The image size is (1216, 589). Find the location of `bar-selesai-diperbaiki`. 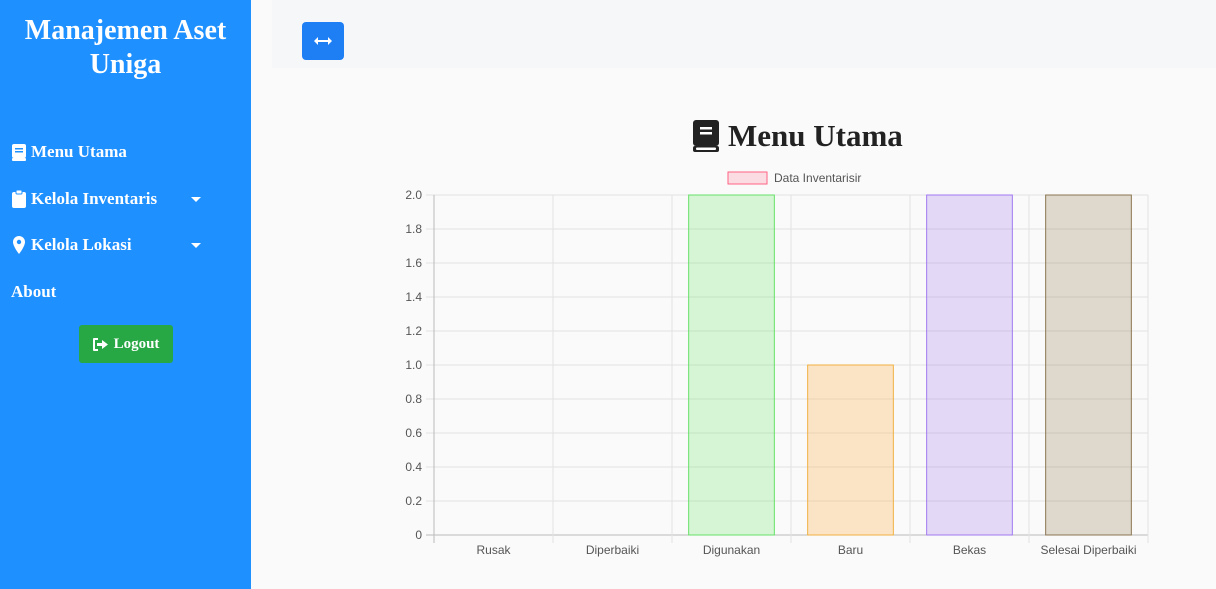

bar-selesai-diperbaiki is located at coordinates (1088, 365).